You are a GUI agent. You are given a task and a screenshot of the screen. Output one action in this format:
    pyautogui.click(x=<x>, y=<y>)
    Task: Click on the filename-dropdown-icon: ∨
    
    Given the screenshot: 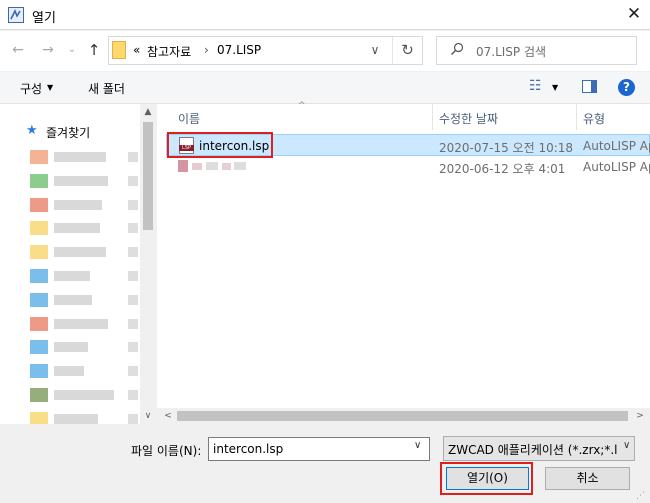 What is the action you would take?
    pyautogui.click(x=417, y=445)
    